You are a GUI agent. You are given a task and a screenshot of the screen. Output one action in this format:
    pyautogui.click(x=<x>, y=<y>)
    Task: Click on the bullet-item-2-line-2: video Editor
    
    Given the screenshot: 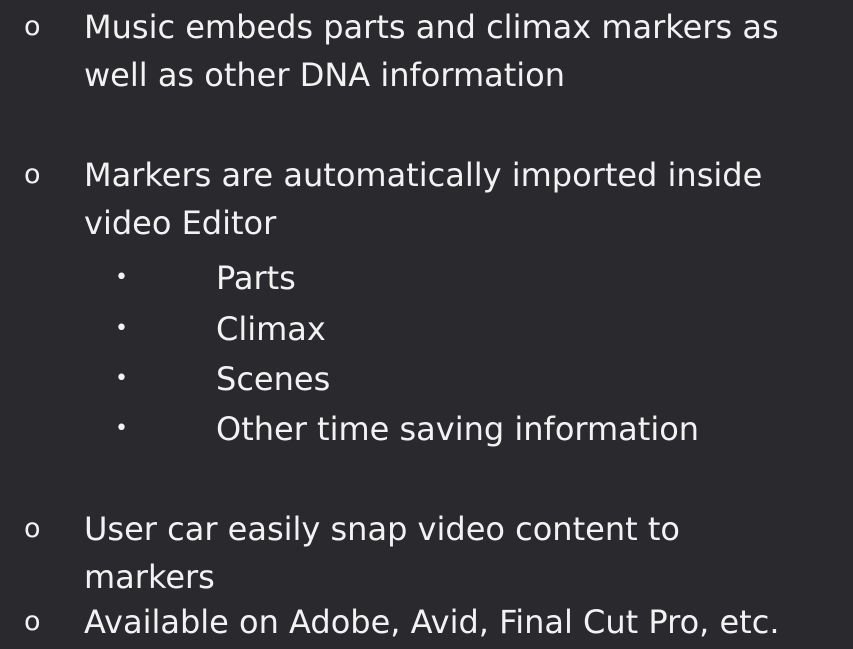 What is the action you would take?
    pyautogui.click(x=180, y=223)
    